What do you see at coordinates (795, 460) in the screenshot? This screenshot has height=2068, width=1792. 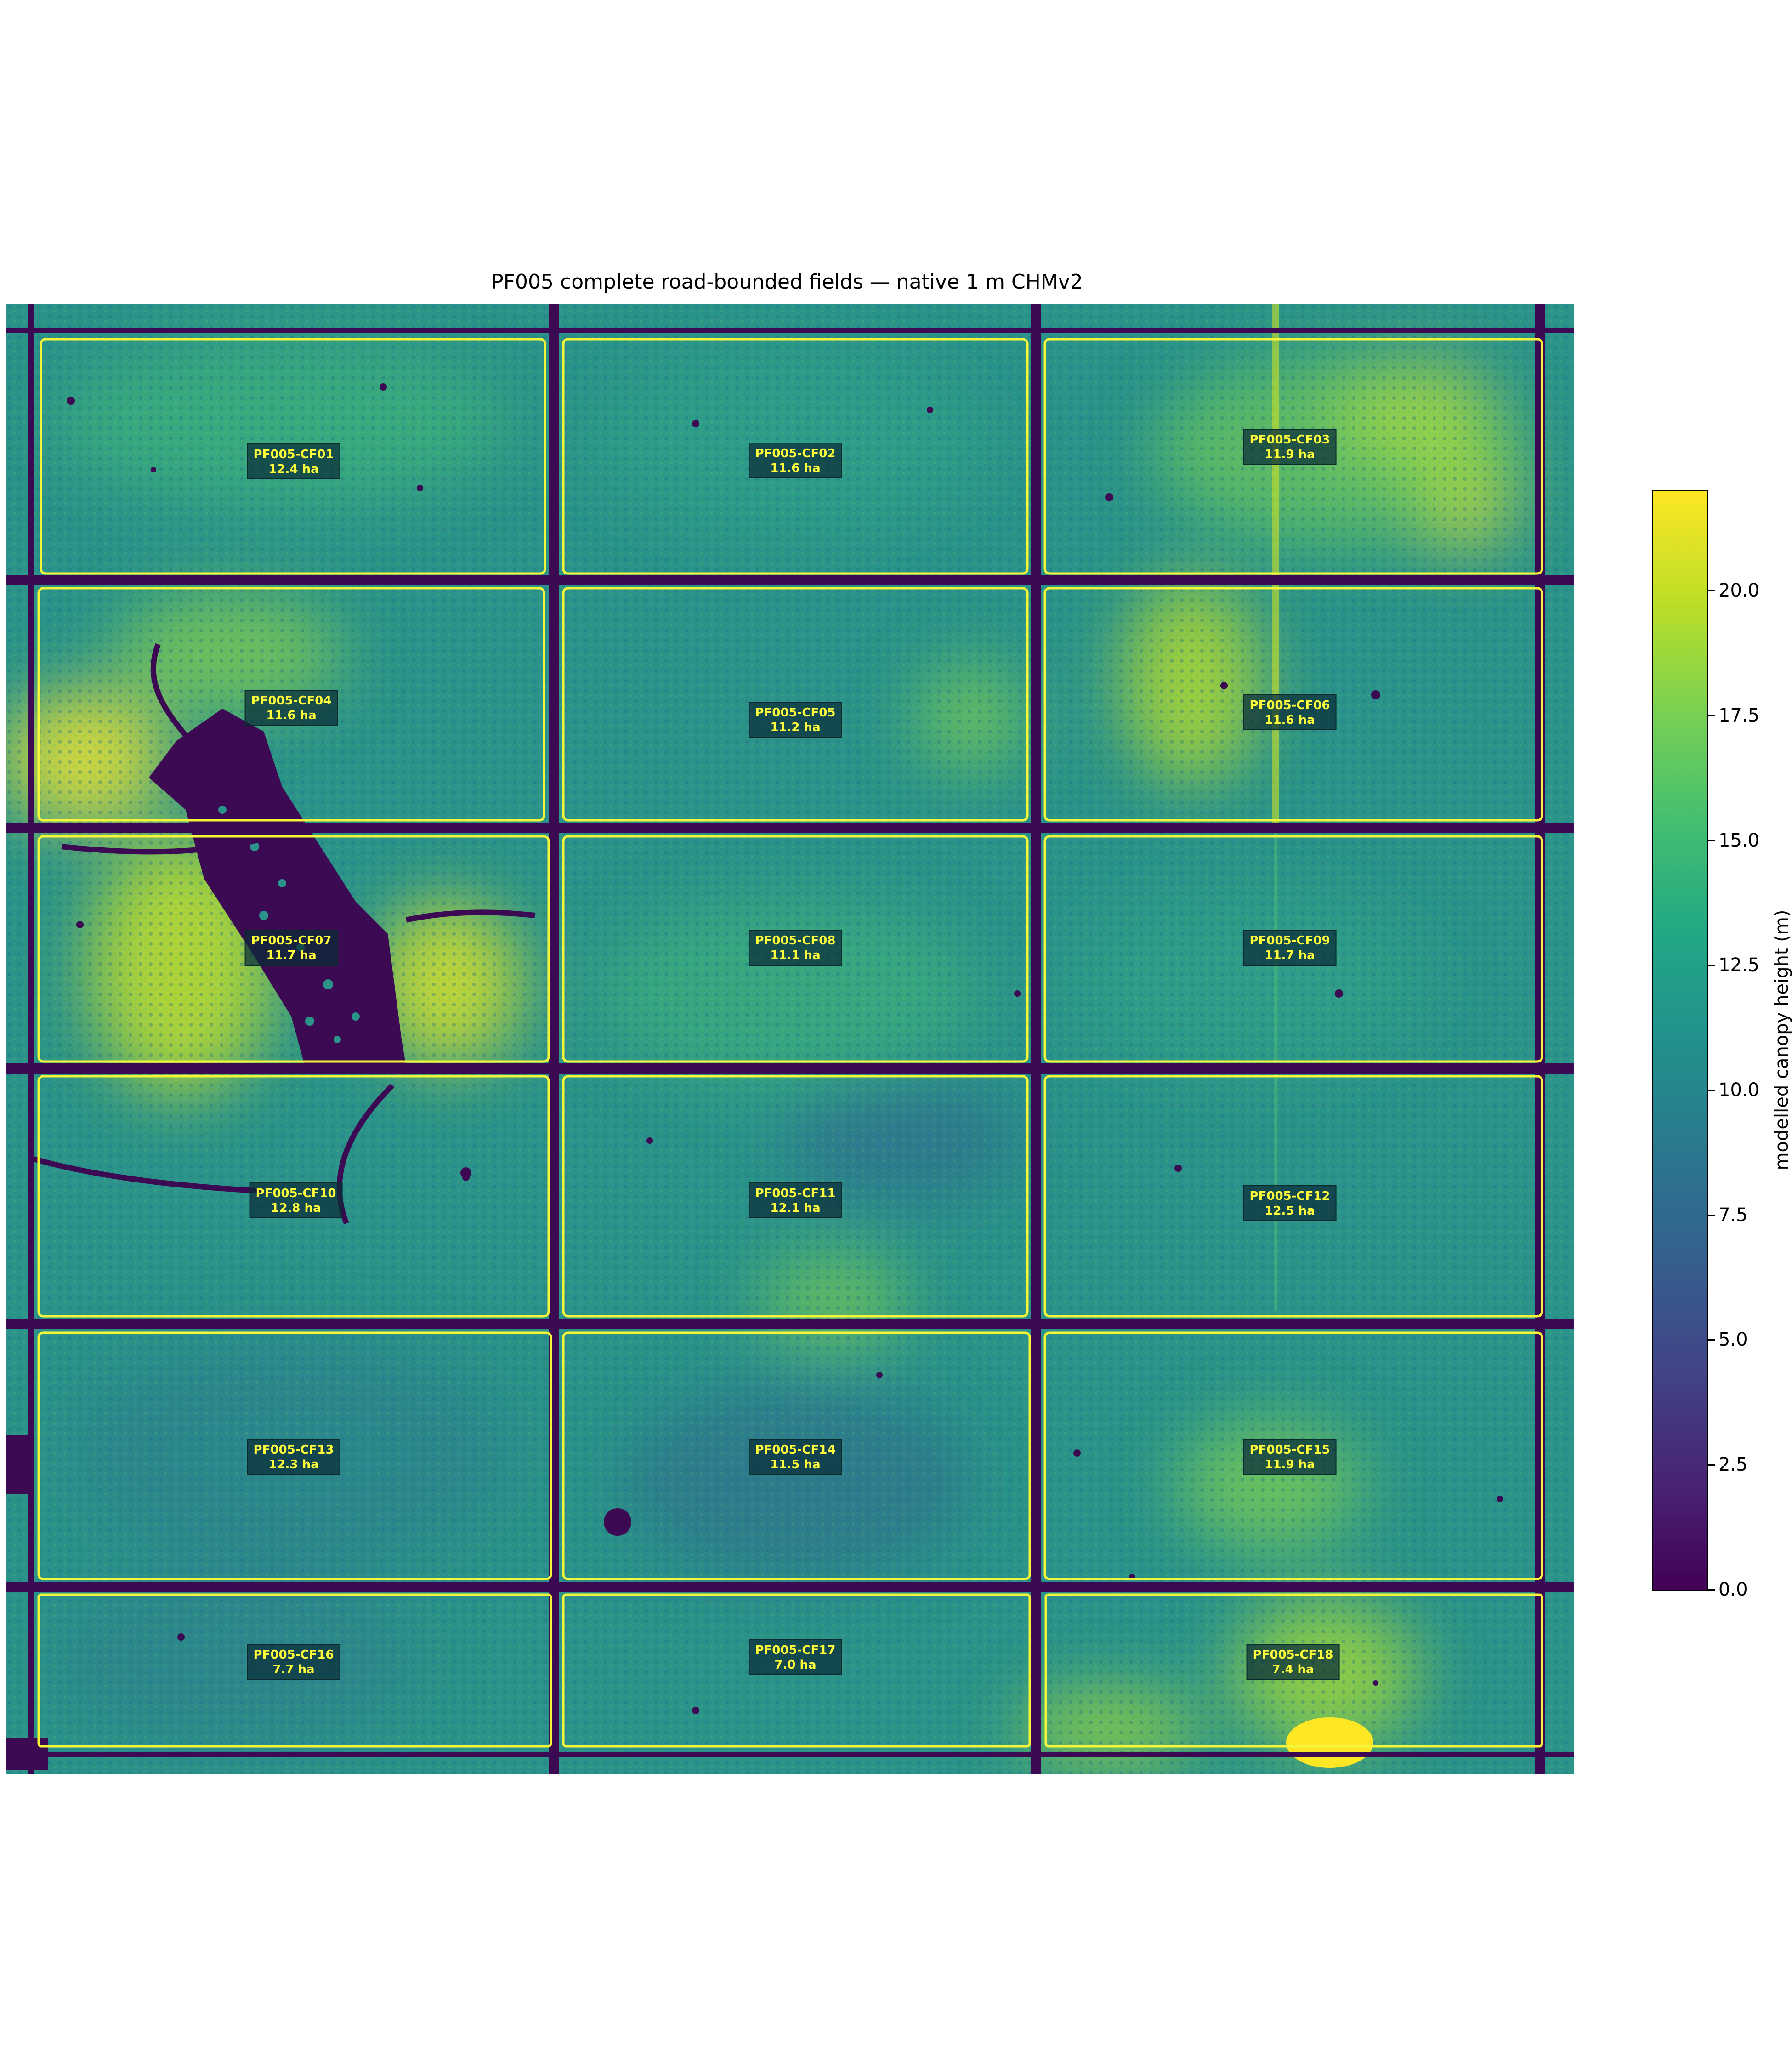 I see `field-label-cf02: PF005-CF02 11.6 ha` at bounding box center [795, 460].